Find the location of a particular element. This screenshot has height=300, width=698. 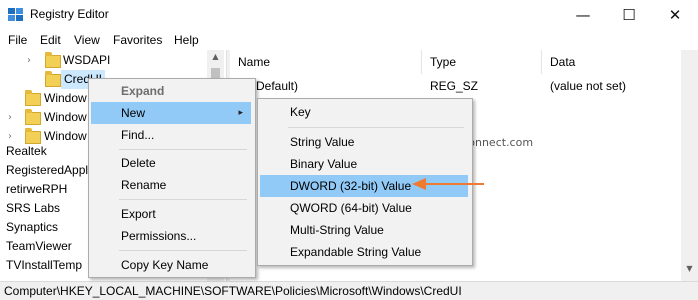

menu-item-label: Binary Value is located at coordinates (324, 164).